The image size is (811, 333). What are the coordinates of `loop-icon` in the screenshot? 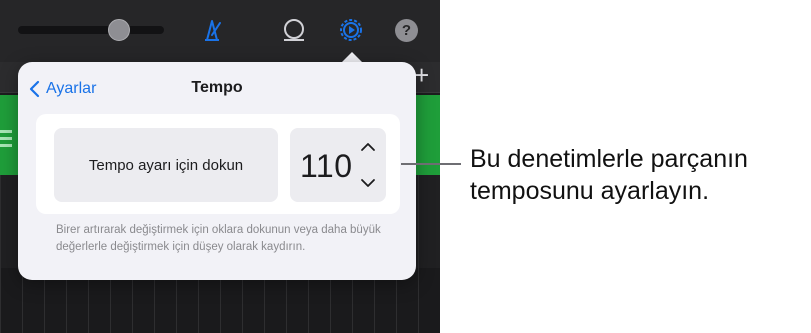 It's located at (294, 30).